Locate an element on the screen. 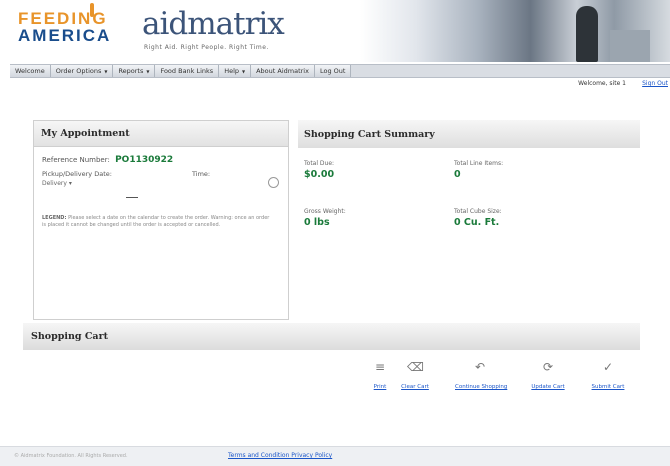 The width and height of the screenshot is (670, 466). signout-link: Sign Out is located at coordinates (655, 83).